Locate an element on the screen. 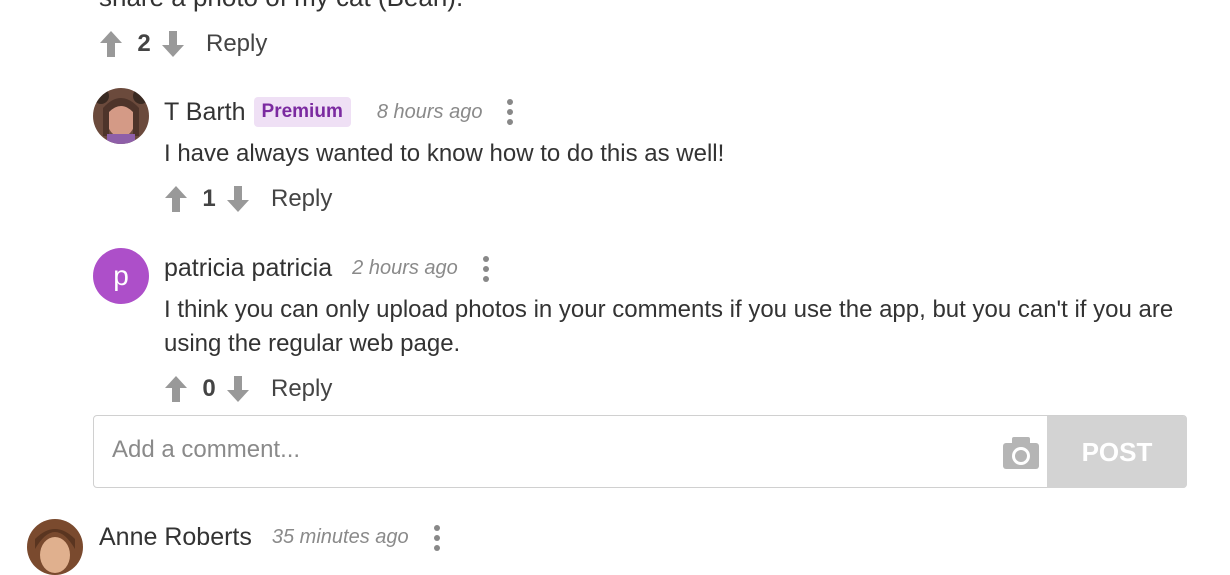 The width and height of the screenshot is (1230, 575). camera-icon is located at coordinates (1021, 455).